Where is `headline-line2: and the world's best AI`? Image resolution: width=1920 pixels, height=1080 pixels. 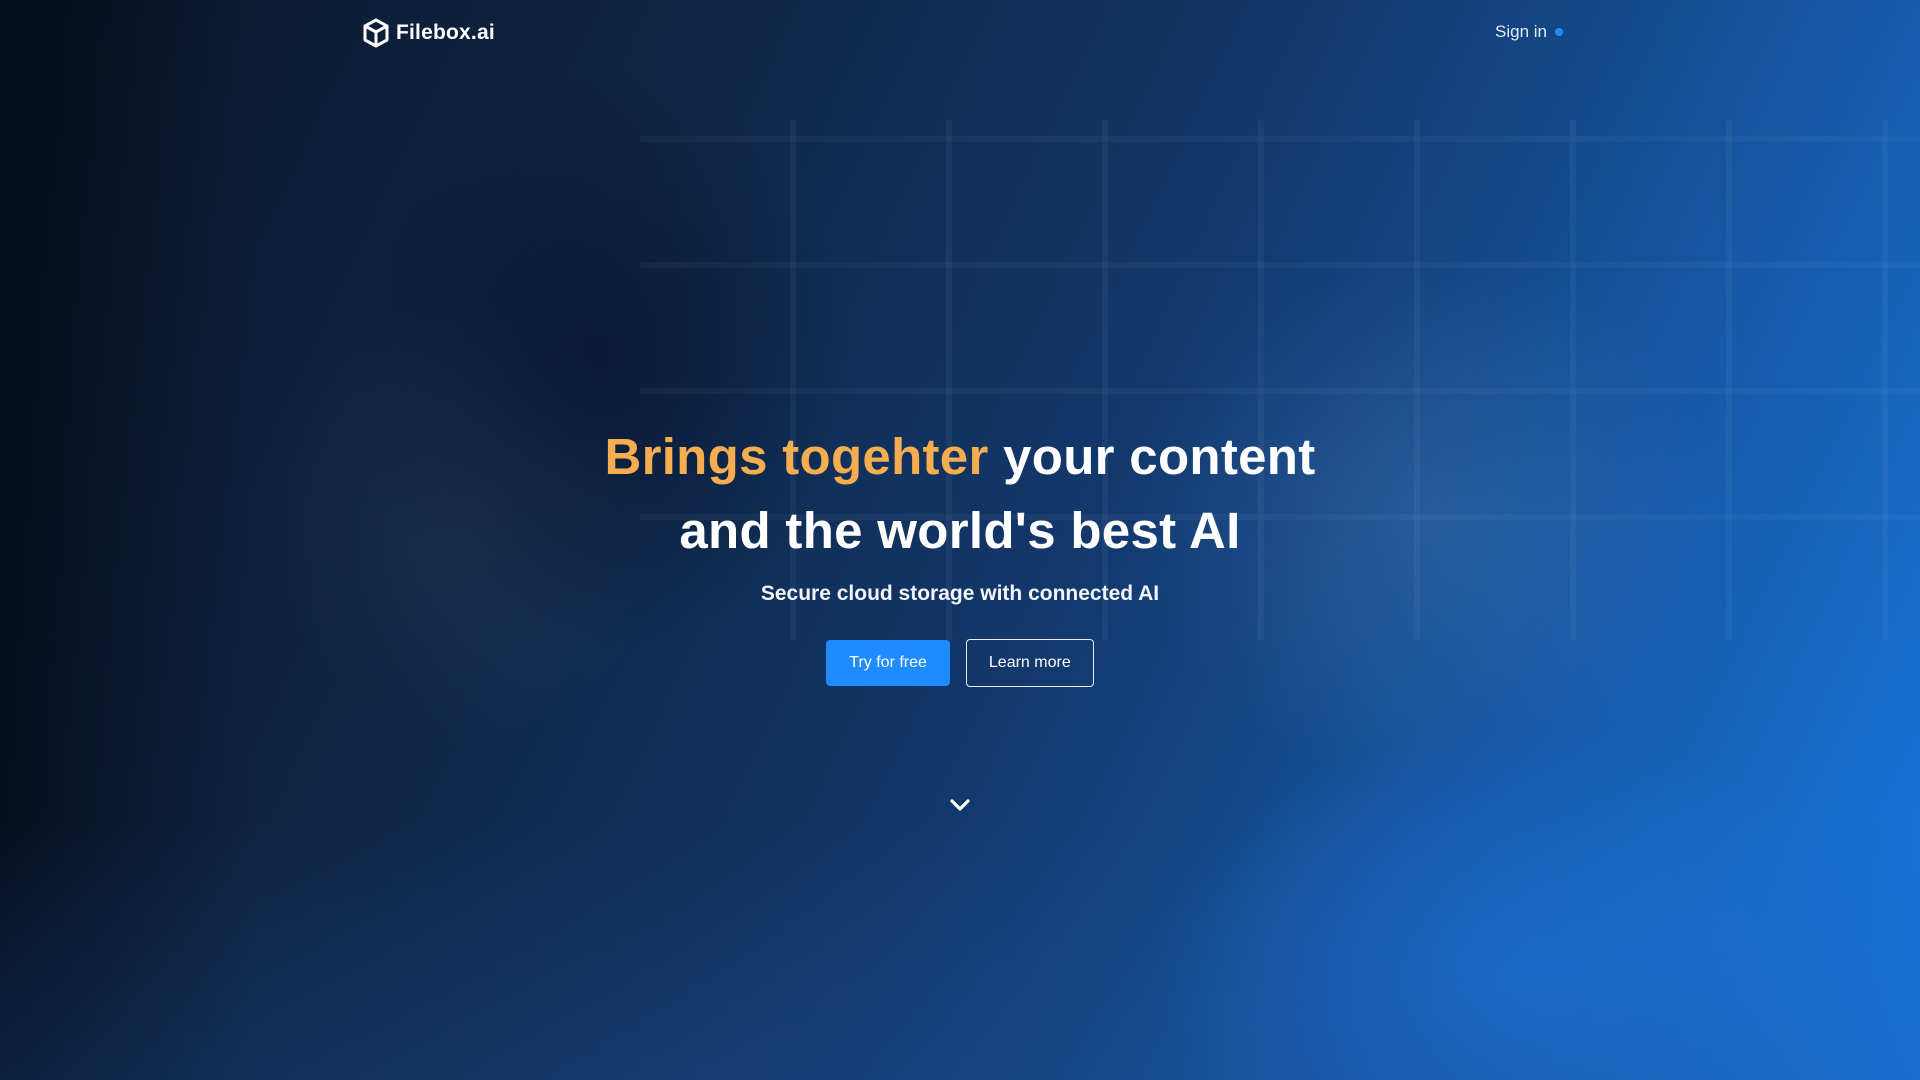 headline-line2: and the world's best AI is located at coordinates (960, 530).